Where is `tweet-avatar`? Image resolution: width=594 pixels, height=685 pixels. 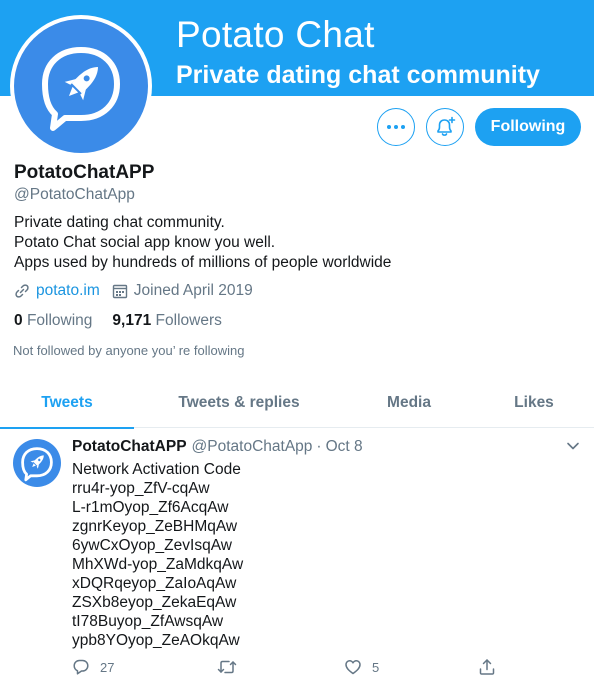 tweet-avatar is located at coordinates (37, 463).